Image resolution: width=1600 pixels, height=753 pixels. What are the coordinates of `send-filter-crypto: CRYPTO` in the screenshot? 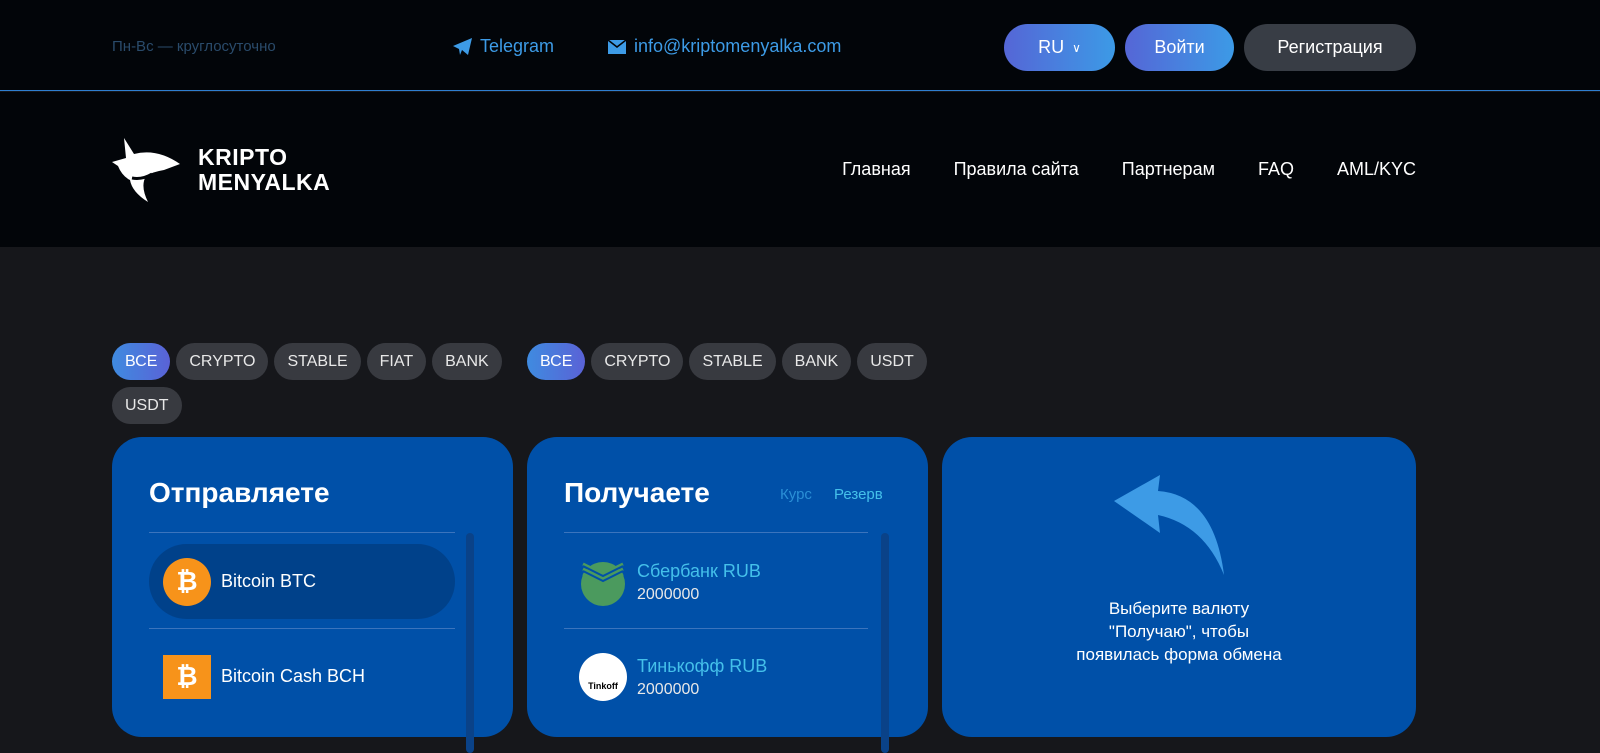 It's located at (222, 361).